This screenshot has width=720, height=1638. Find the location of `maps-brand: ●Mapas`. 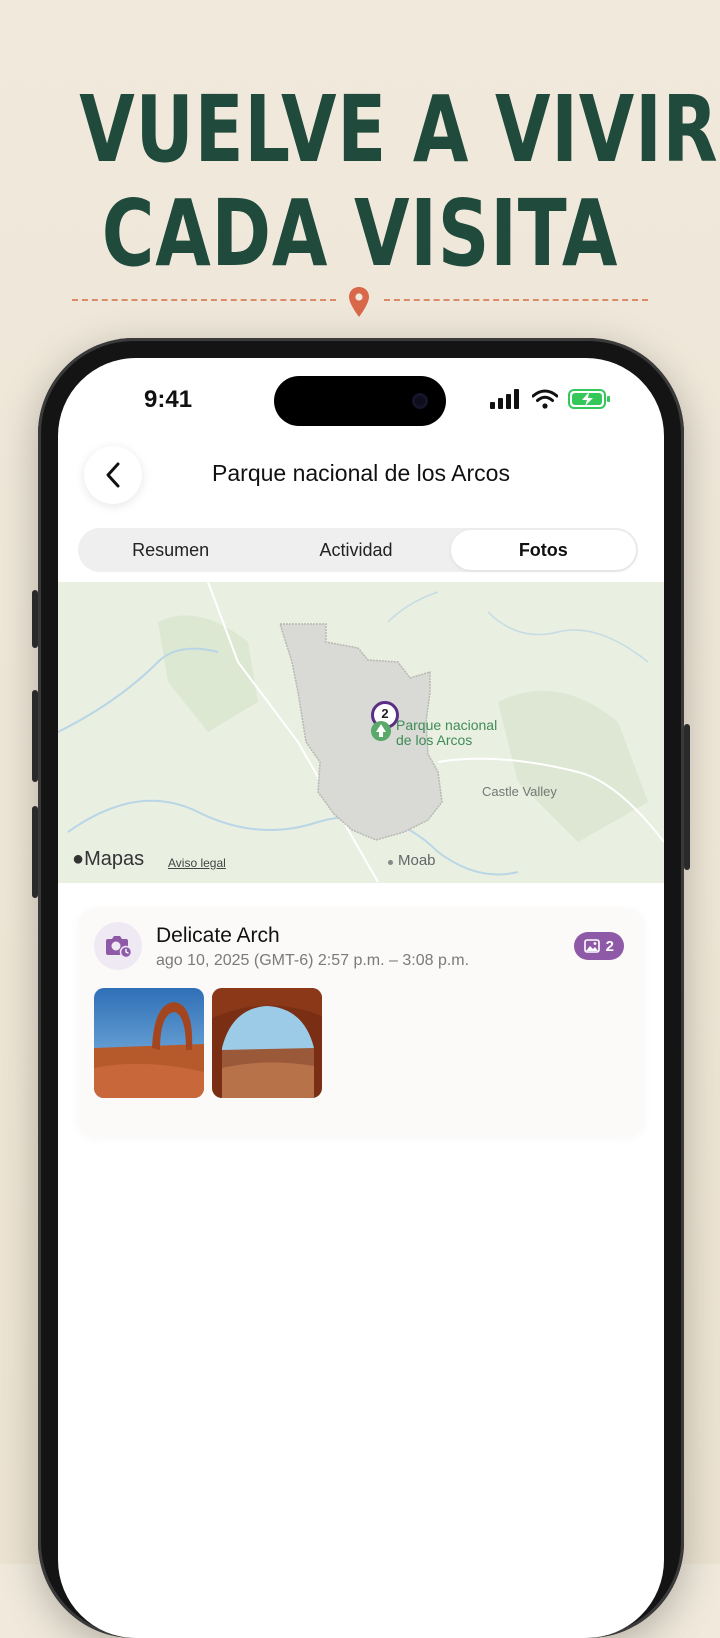

maps-brand: ●Mapas is located at coordinates (108, 859).